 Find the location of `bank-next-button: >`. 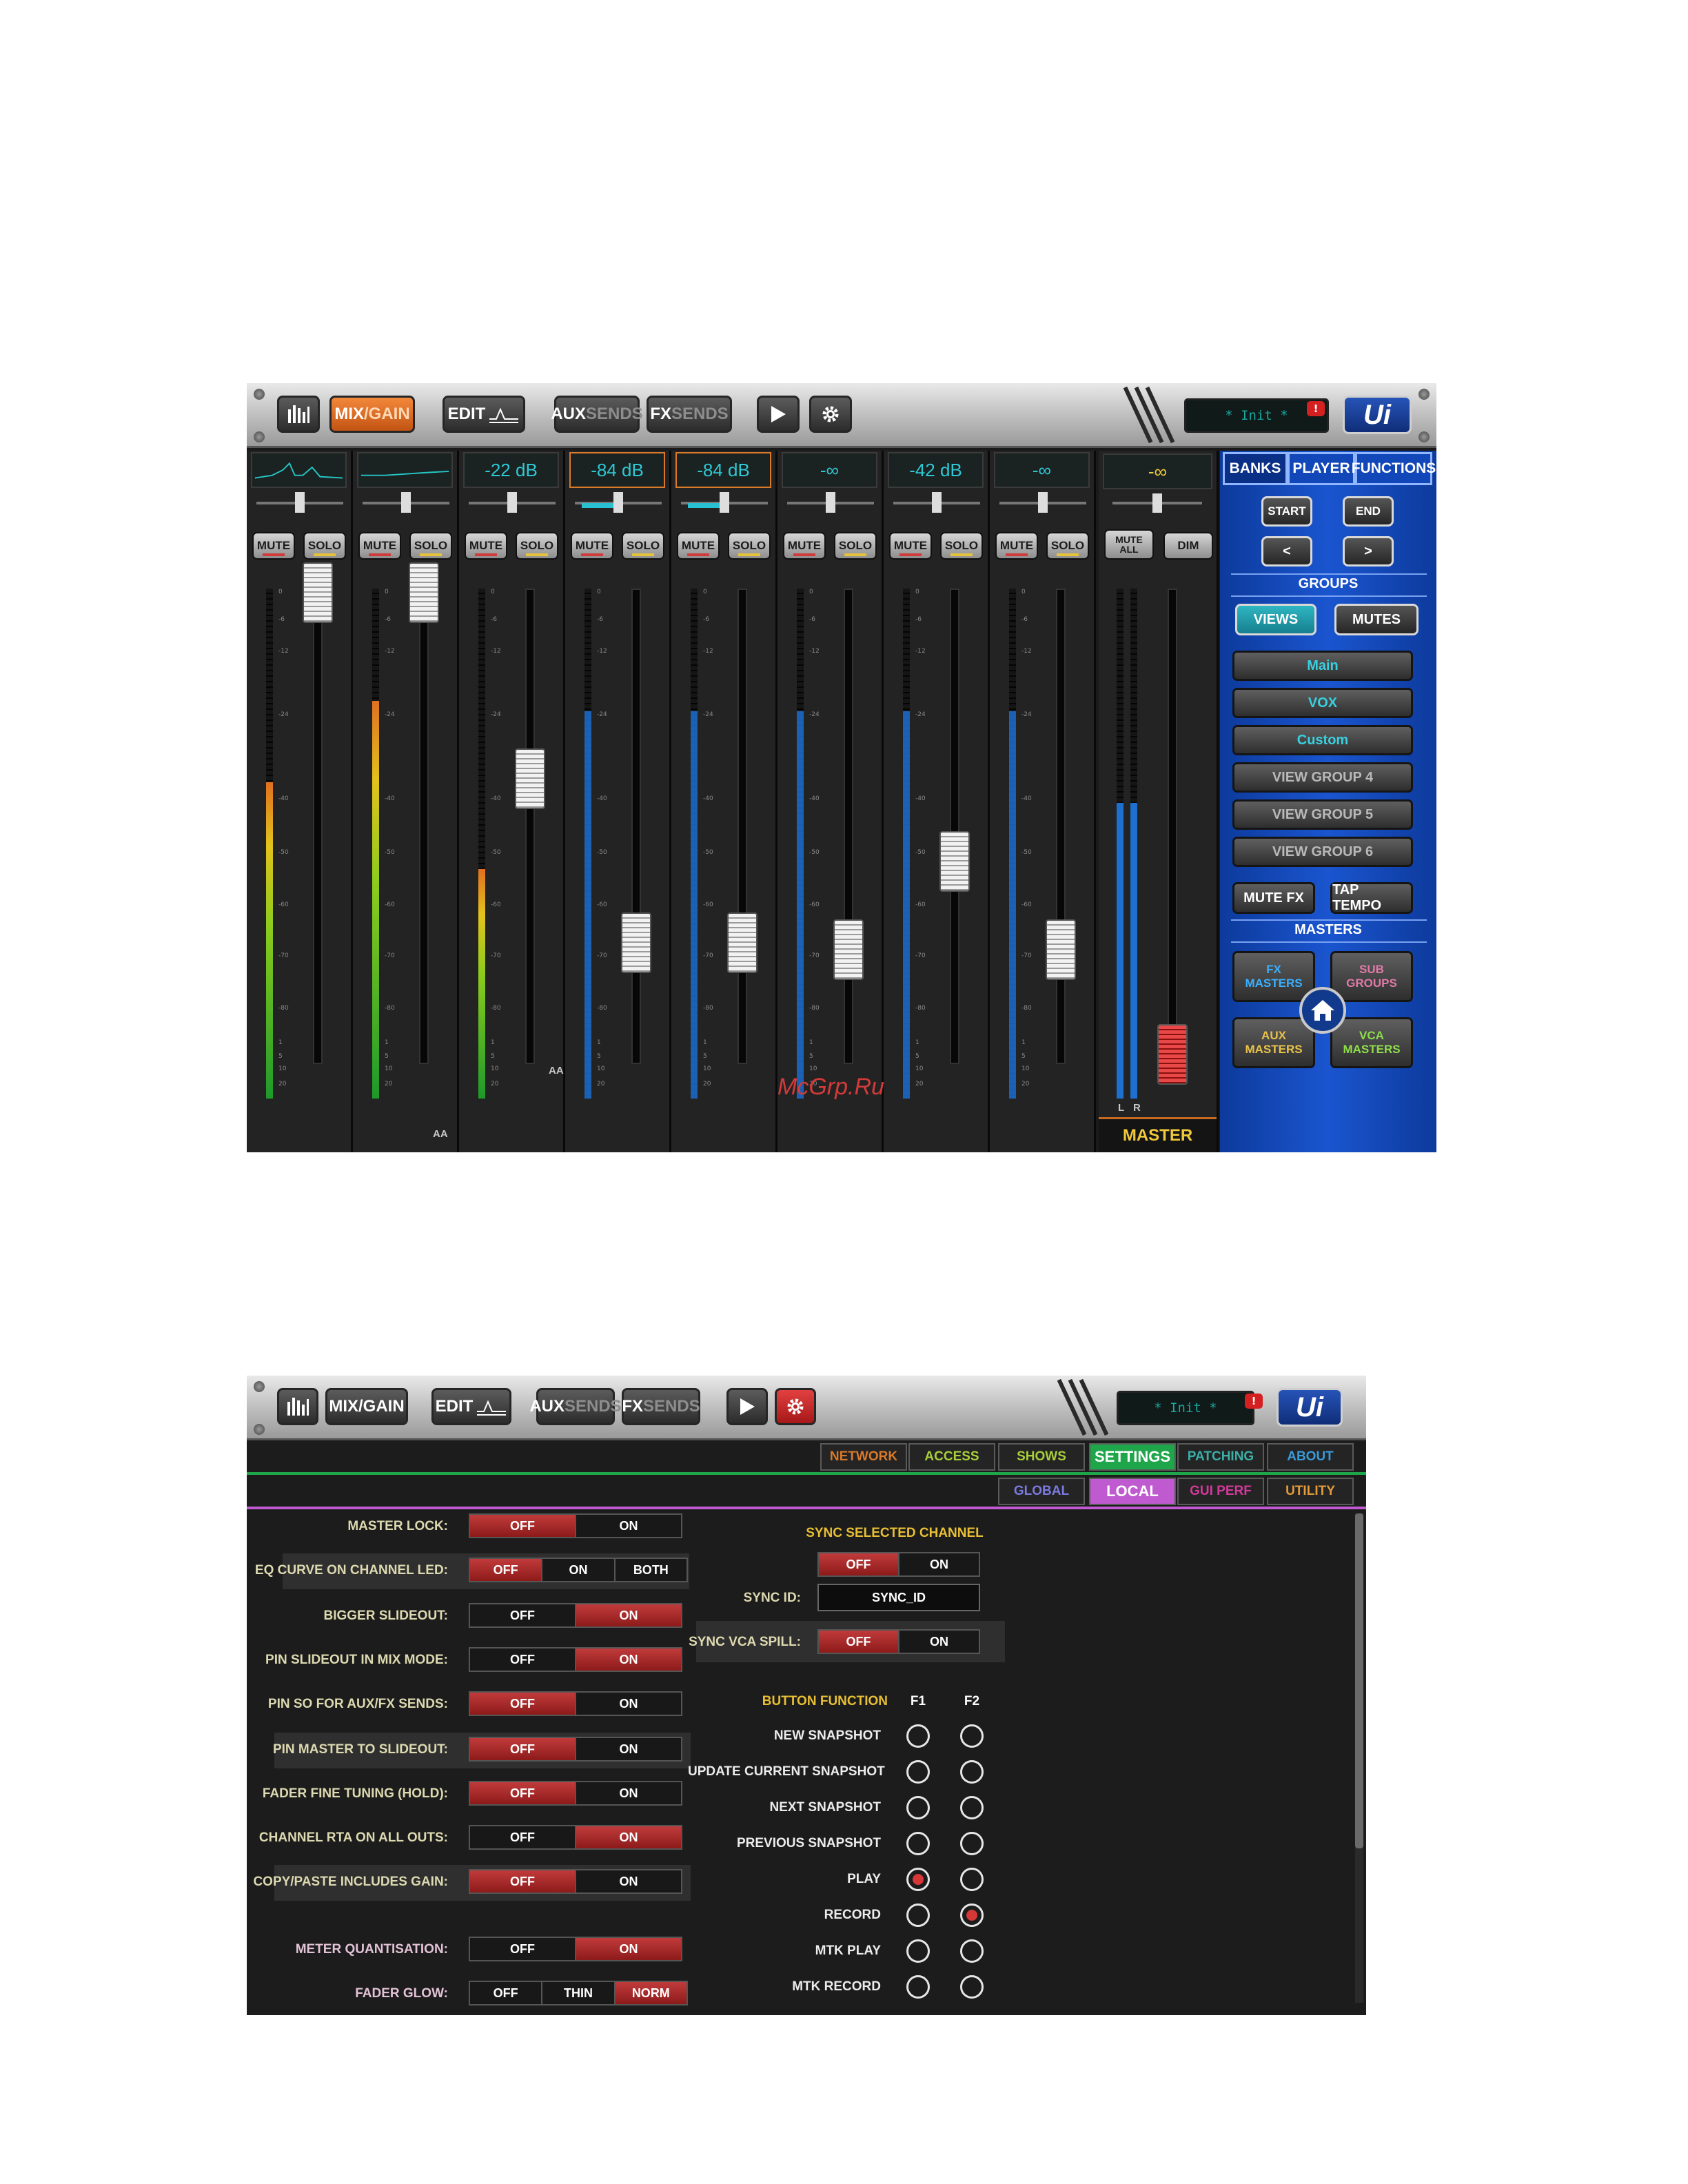

bank-next-button: > is located at coordinates (1368, 551).